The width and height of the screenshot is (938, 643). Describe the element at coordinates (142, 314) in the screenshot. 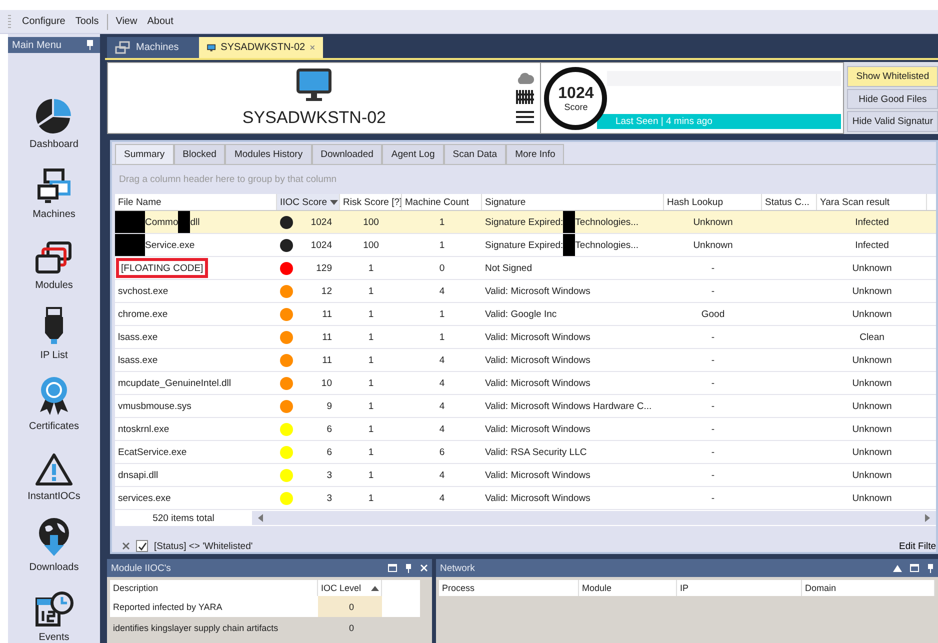

I see `cell-text: chrome.exe` at that location.